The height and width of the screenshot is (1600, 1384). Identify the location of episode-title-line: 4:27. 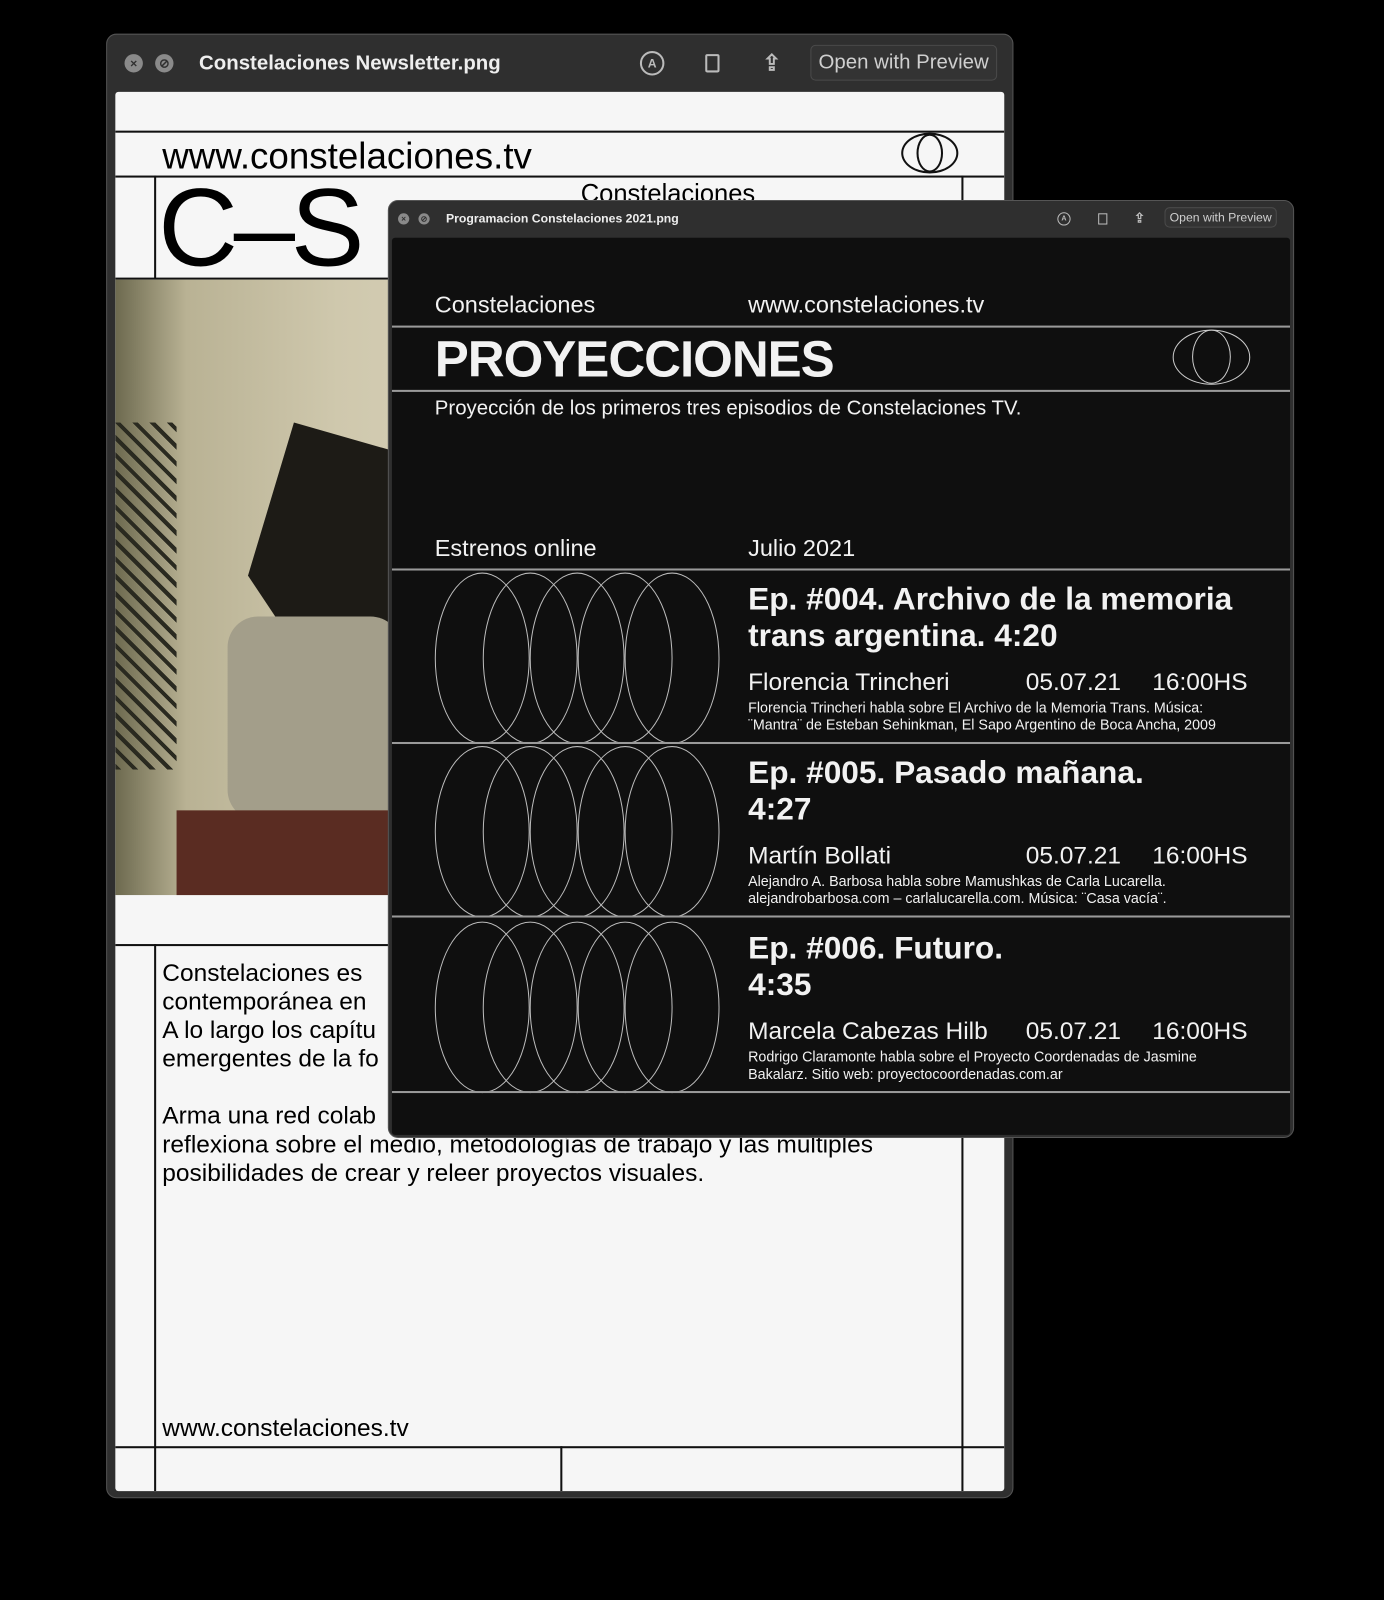
(780, 808).